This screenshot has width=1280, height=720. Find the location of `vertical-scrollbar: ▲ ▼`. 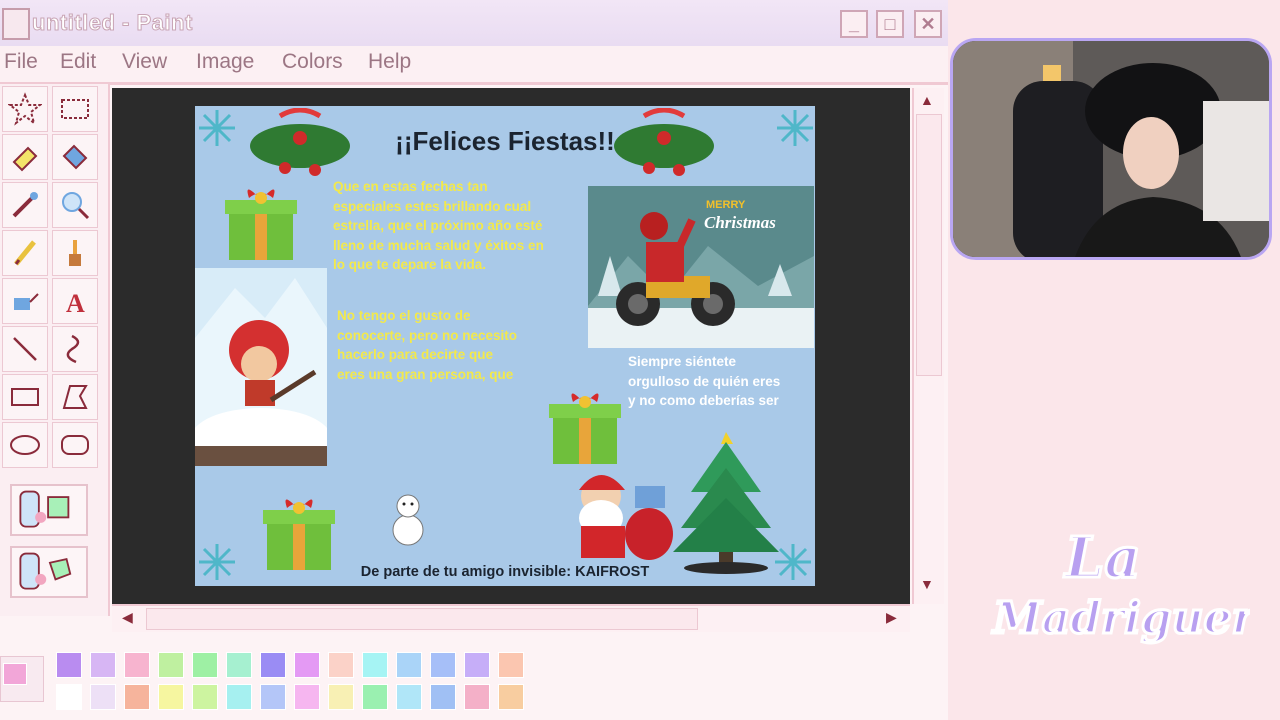

vertical-scrollbar: ▲ ▼ is located at coordinates (928, 346).